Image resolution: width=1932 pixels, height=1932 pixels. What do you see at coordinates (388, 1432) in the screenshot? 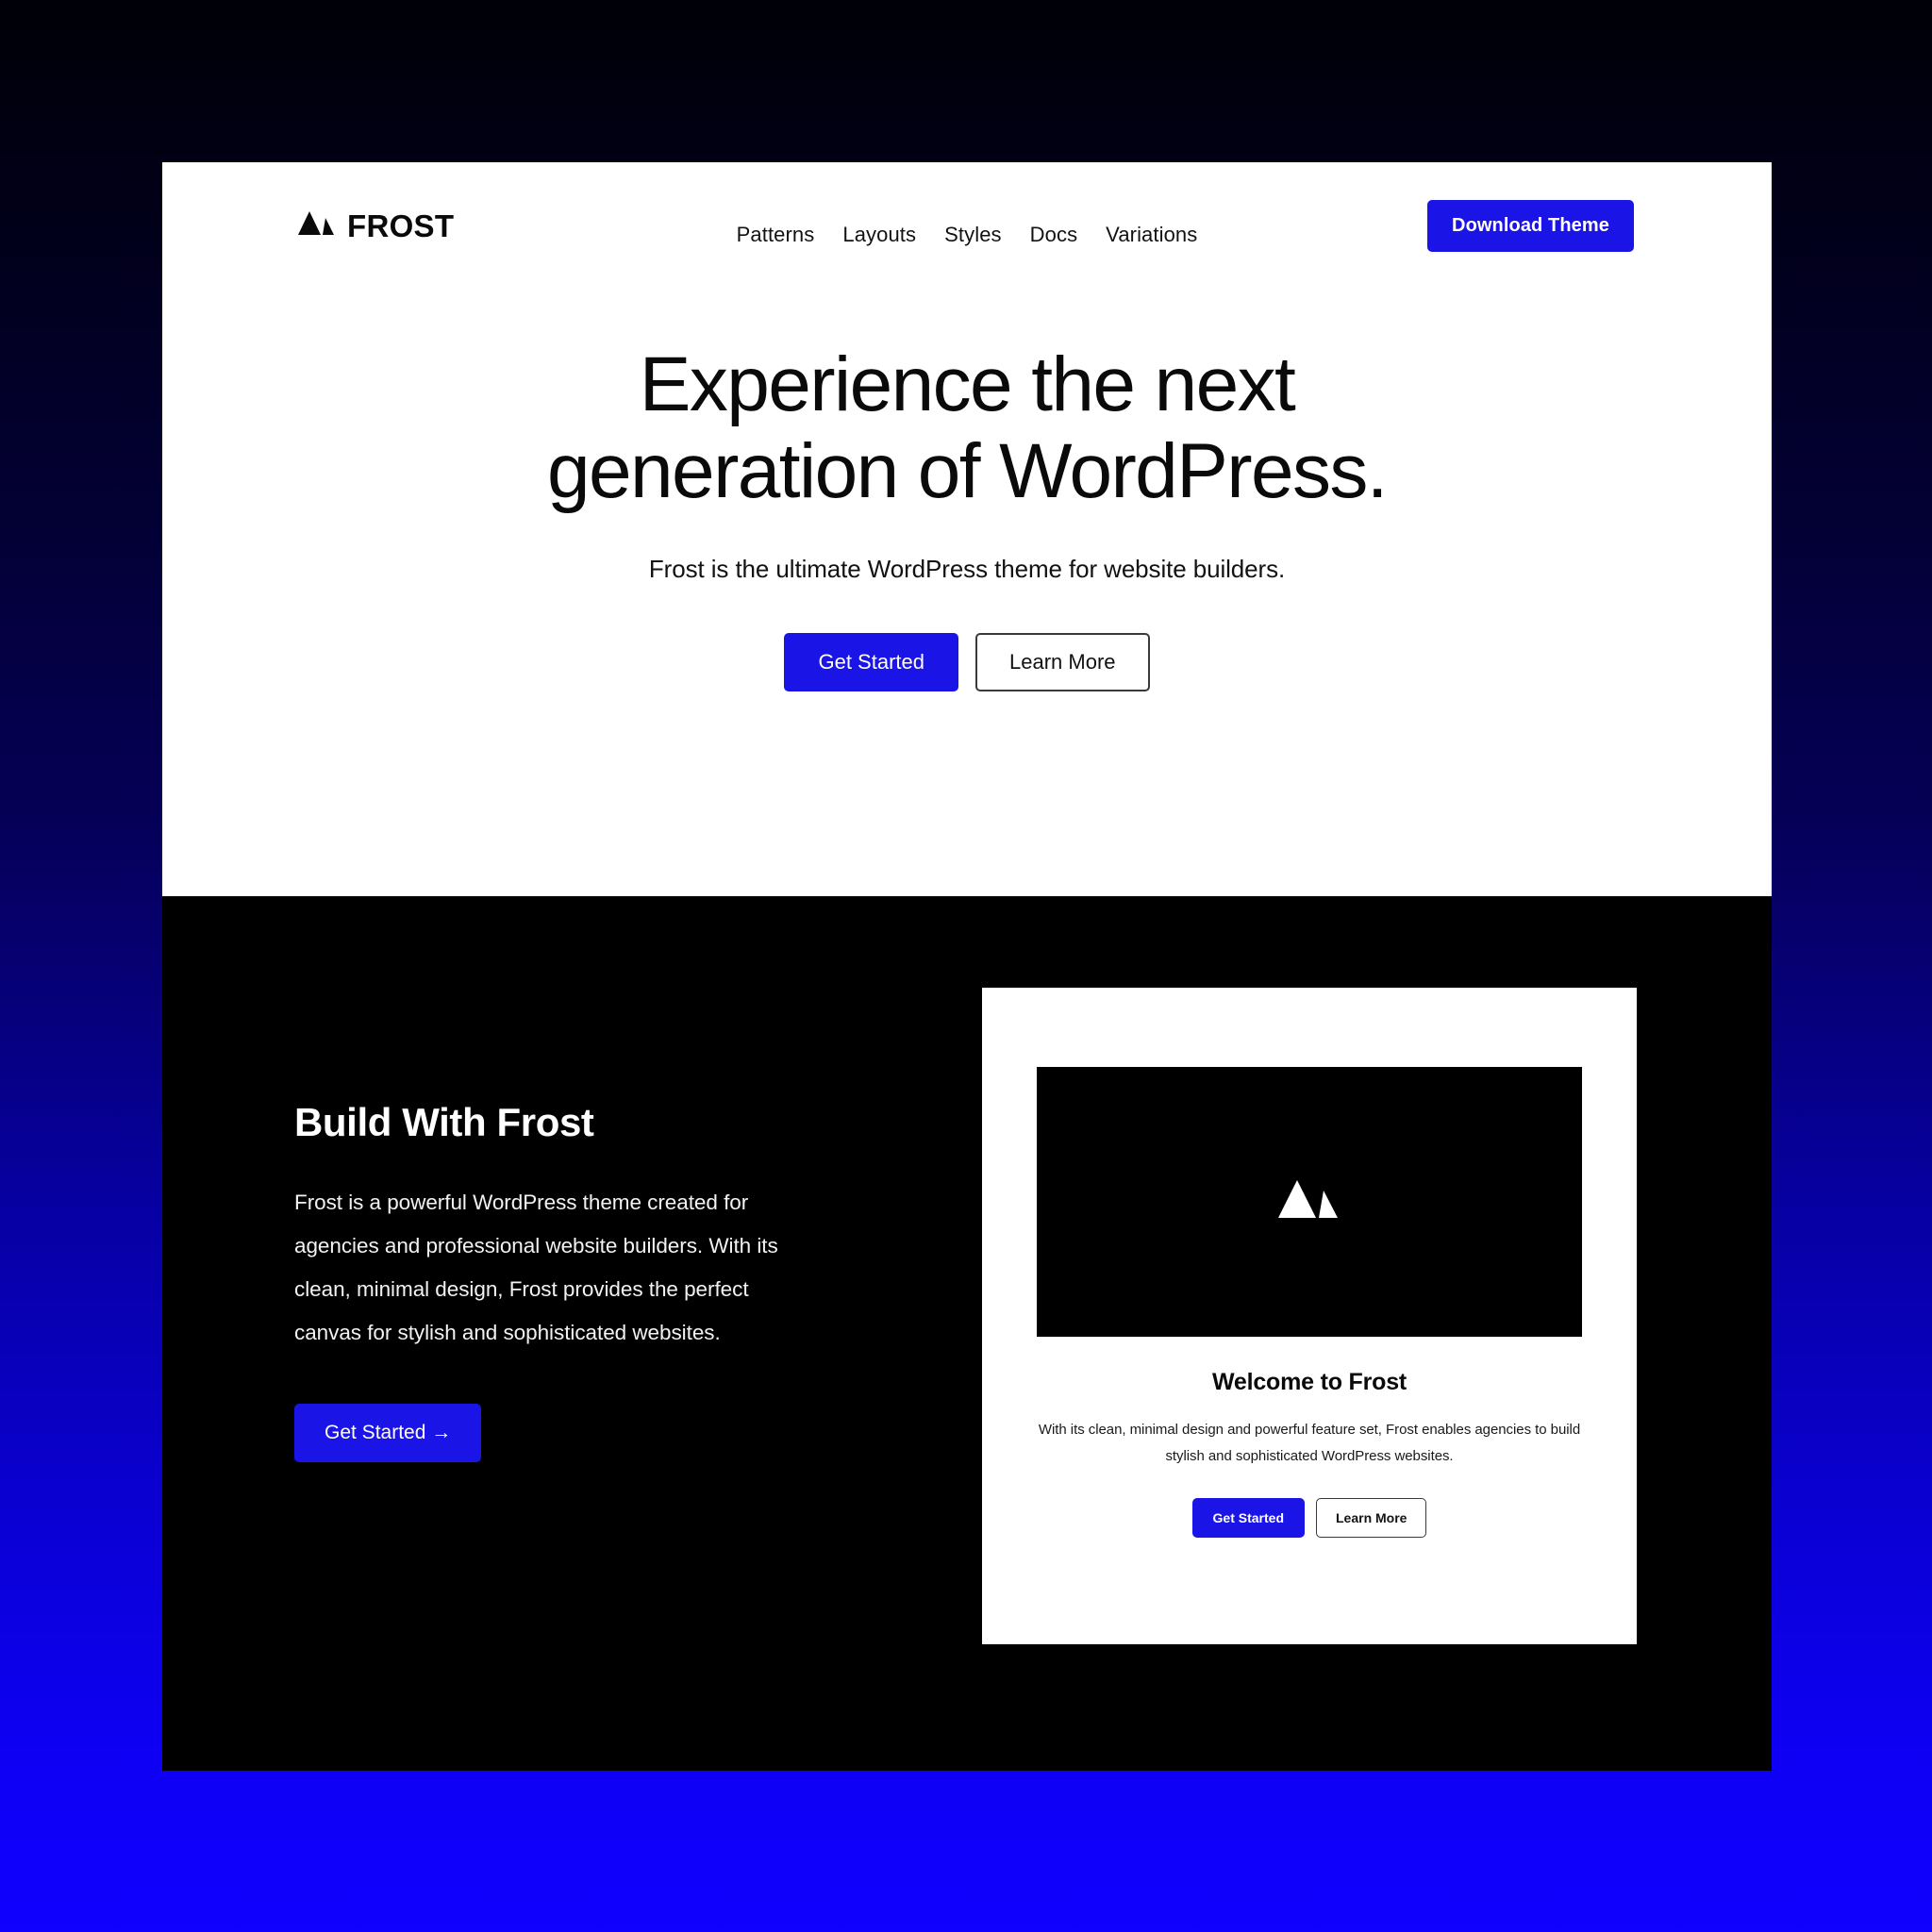
I see `build-get-started-button: Get Started →` at bounding box center [388, 1432].